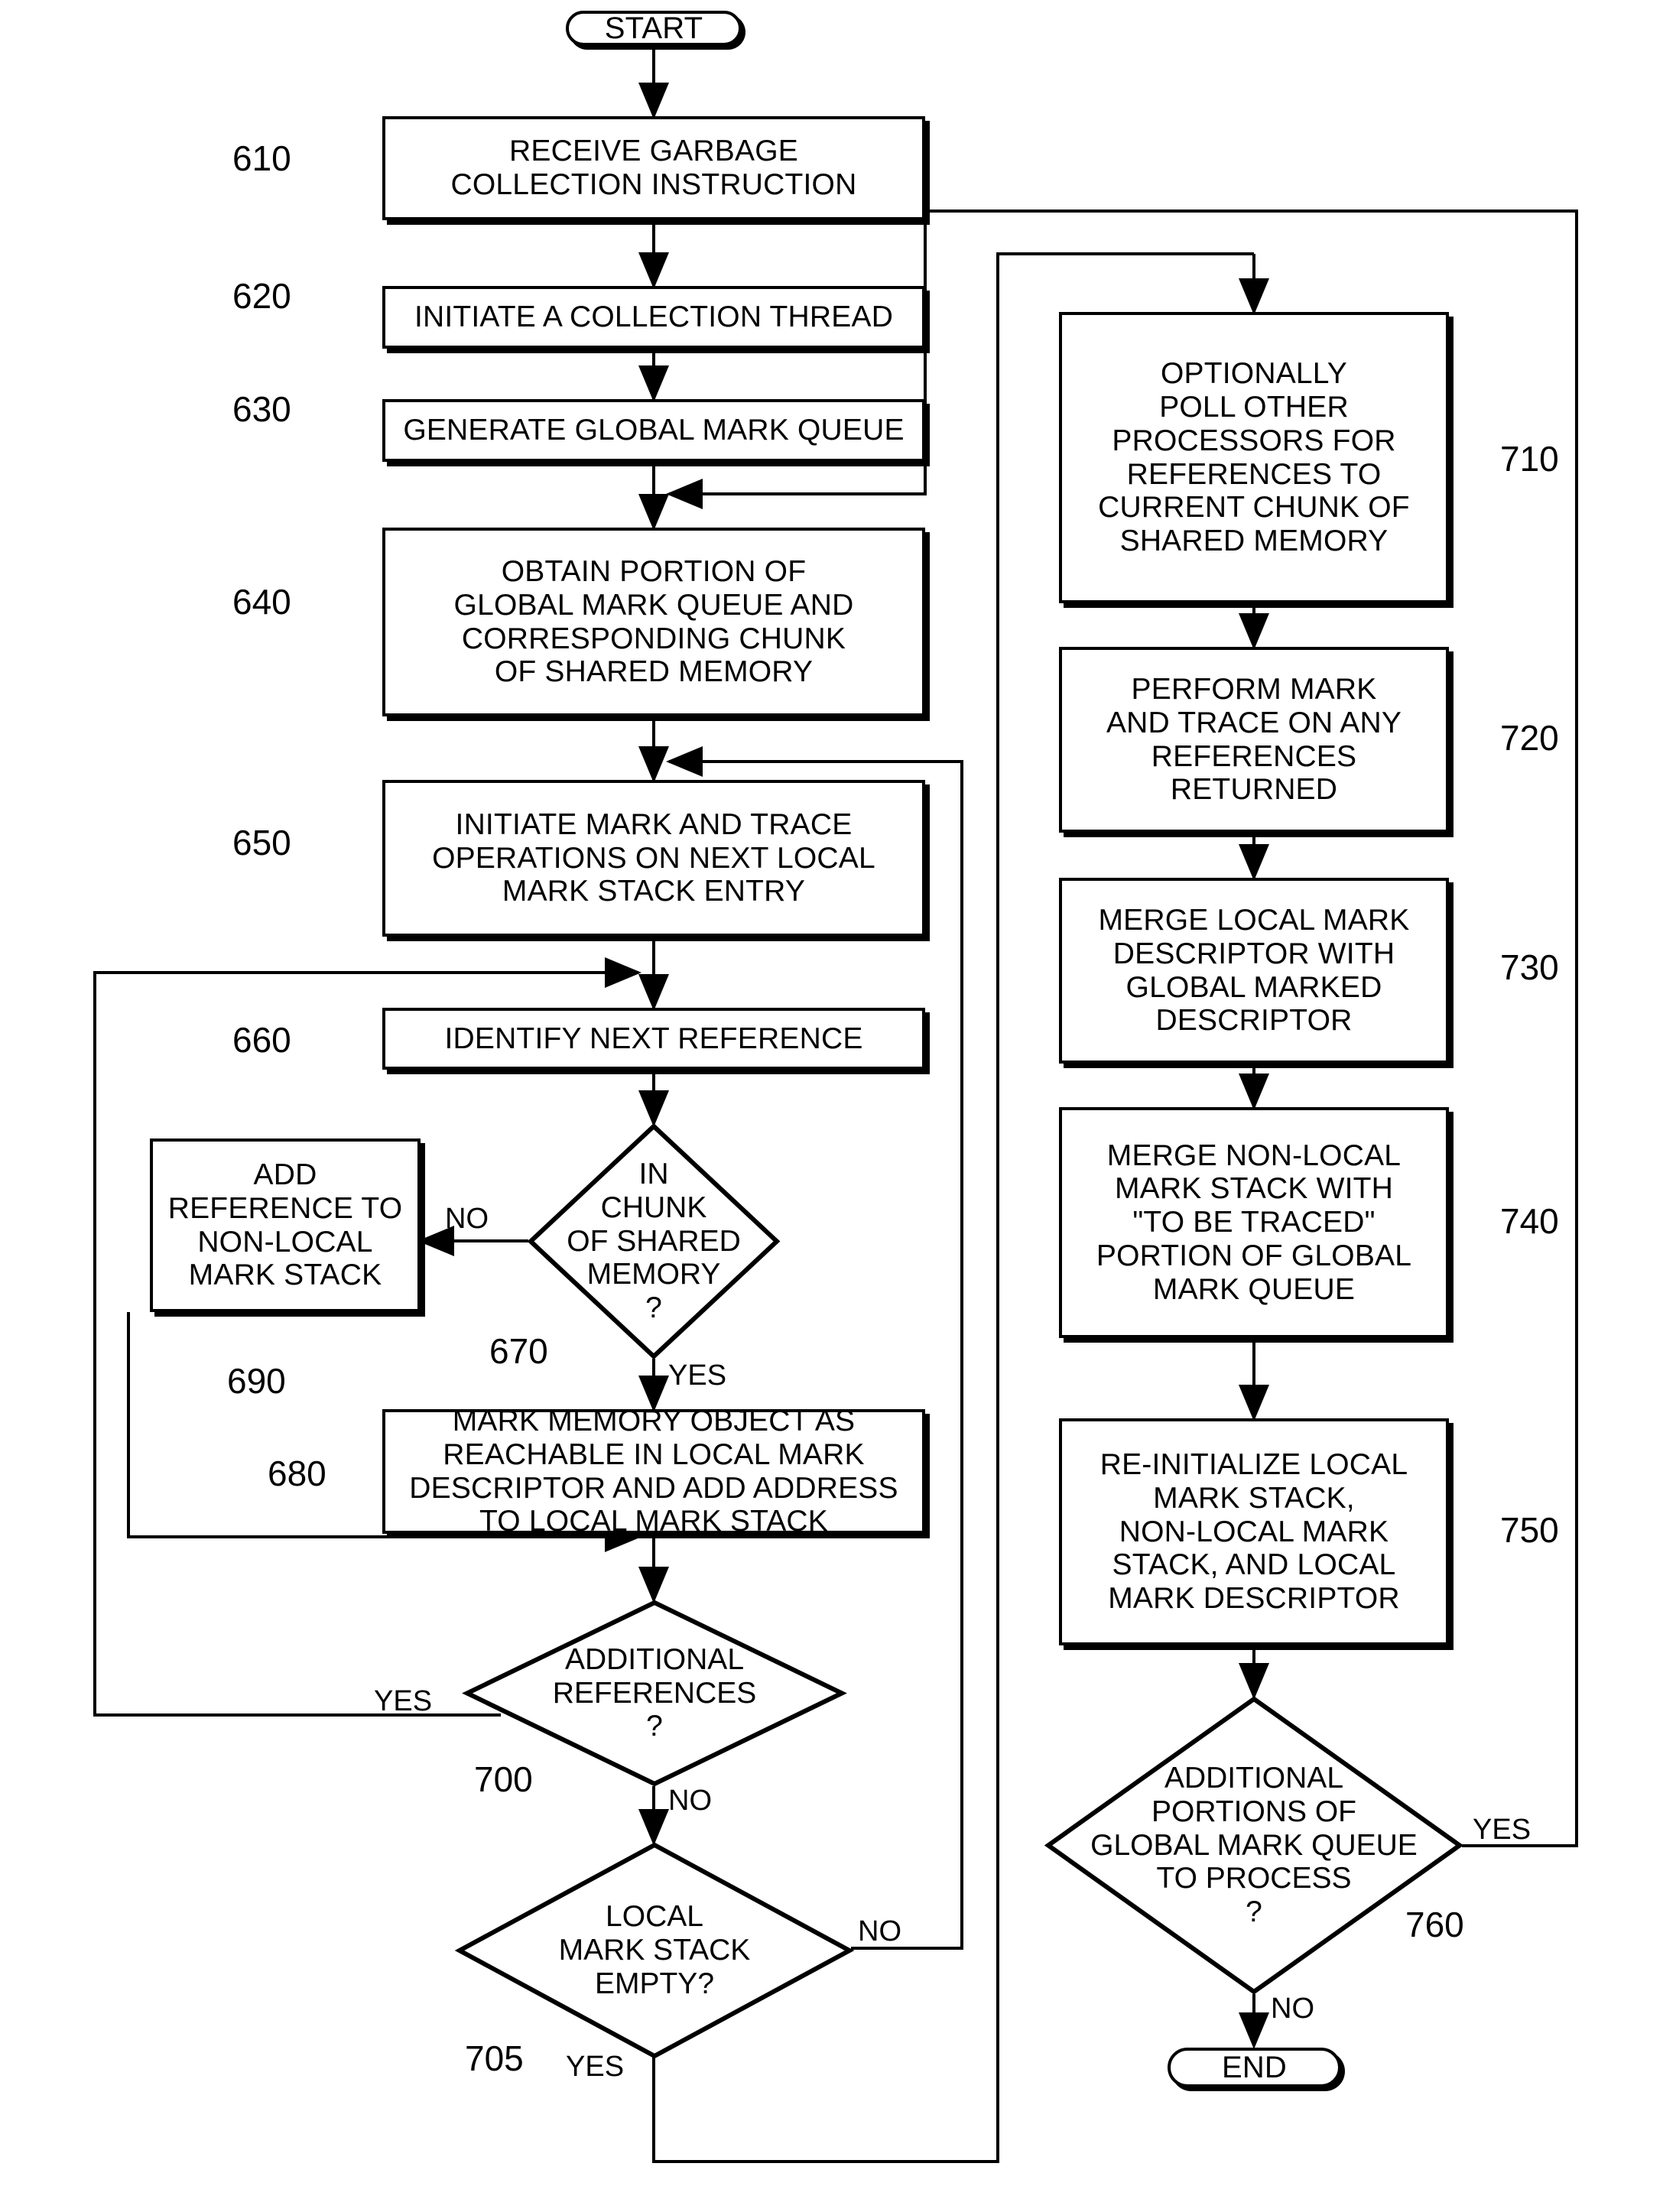 This screenshot has height=2212, width=1676. Describe the element at coordinates (690, 1801) in the screenshot. I see `edge-label-700-no: NO` at that location.